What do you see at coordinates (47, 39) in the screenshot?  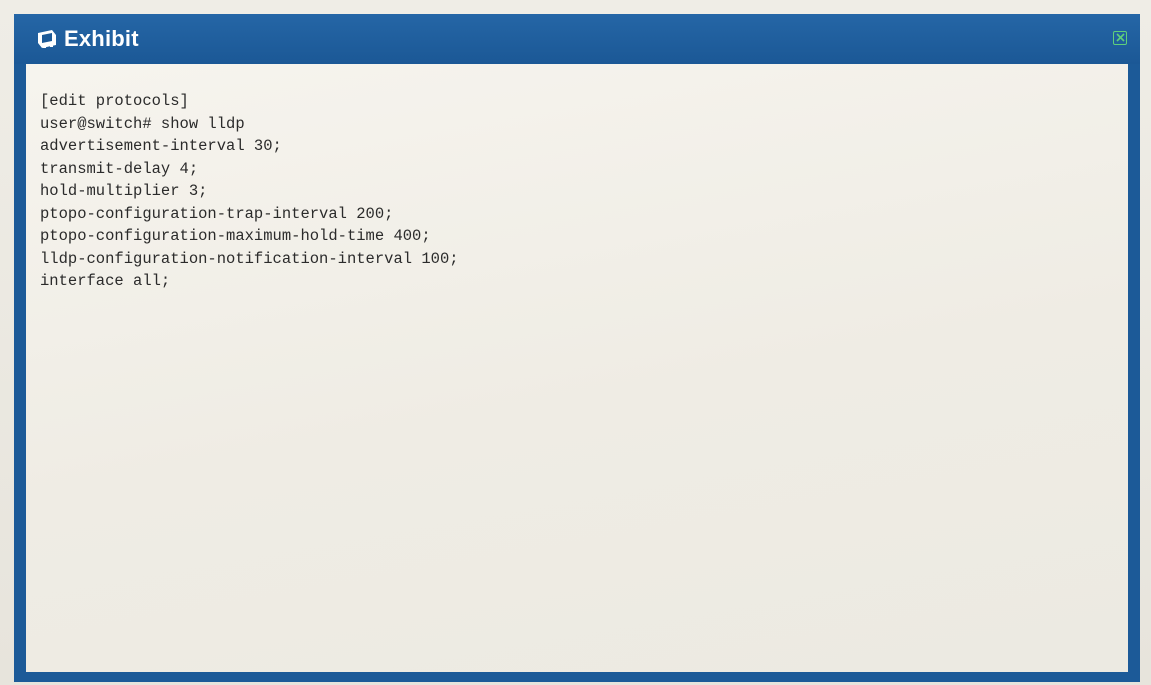 I see `monitor-icon` at bounding box center [47, 39].